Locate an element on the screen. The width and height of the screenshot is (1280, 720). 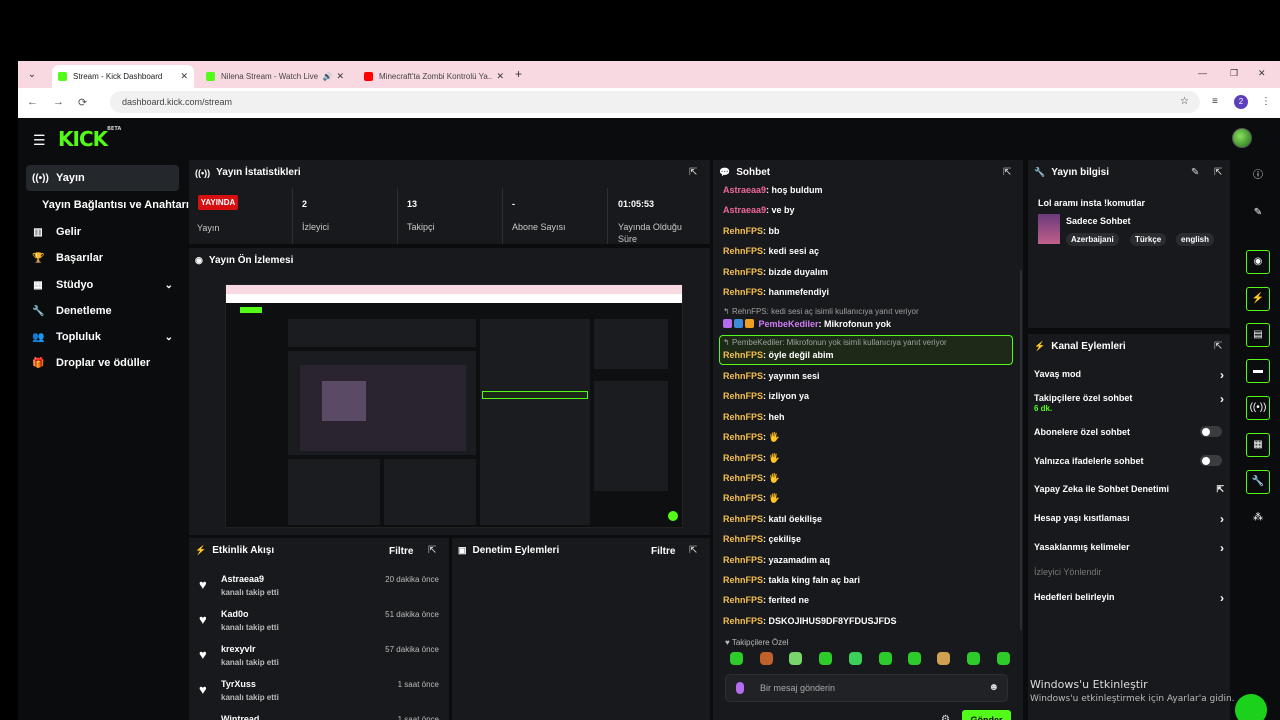
tag-azerbaijani: Azerbaijani is located at coordinates (1092, 239).